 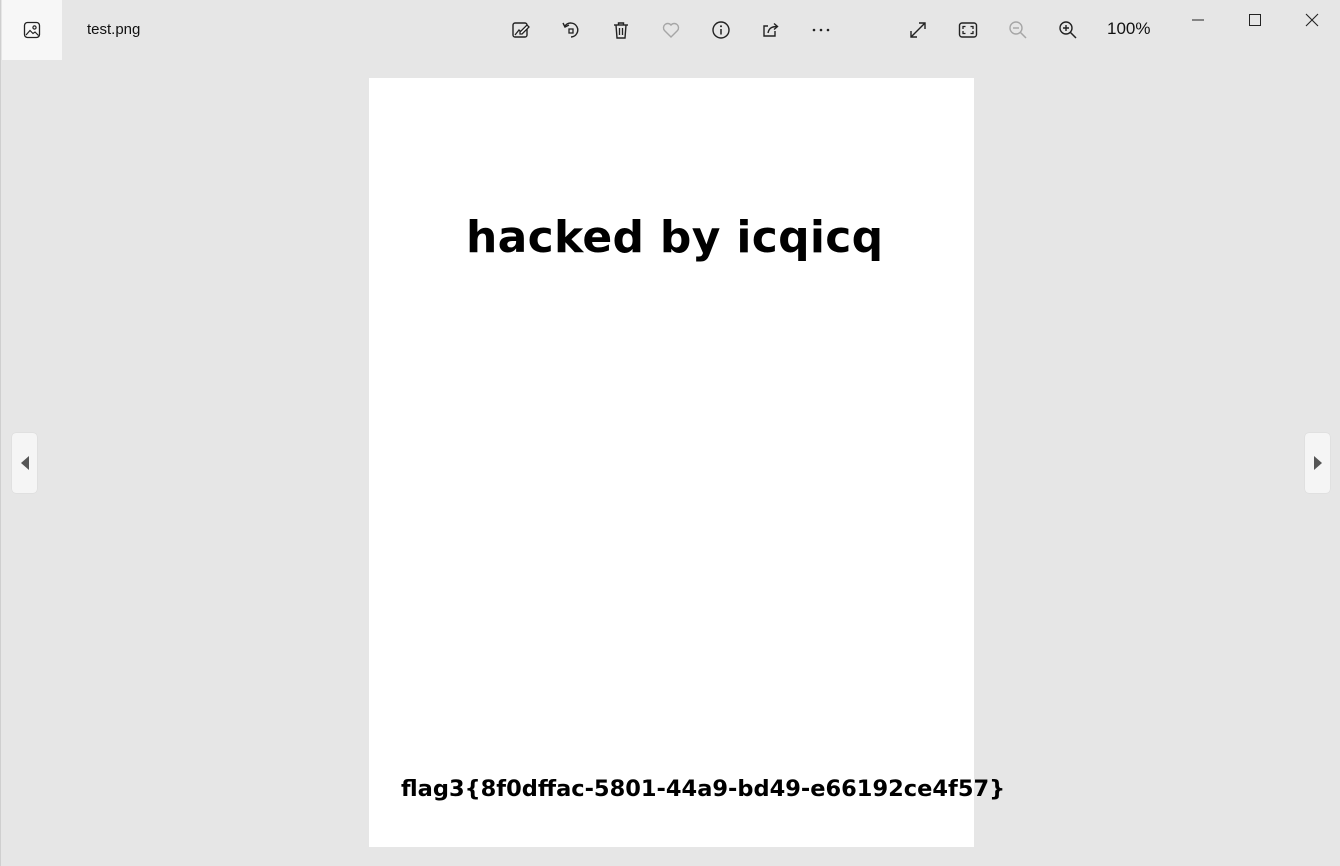 I want to click on delete-button, so click(x=621, y=30).